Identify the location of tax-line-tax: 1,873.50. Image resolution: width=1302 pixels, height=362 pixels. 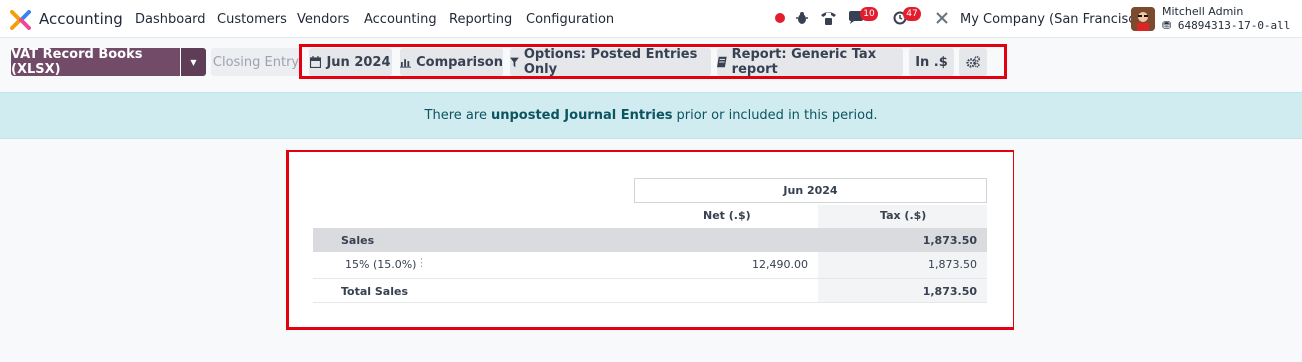
(933, 264).